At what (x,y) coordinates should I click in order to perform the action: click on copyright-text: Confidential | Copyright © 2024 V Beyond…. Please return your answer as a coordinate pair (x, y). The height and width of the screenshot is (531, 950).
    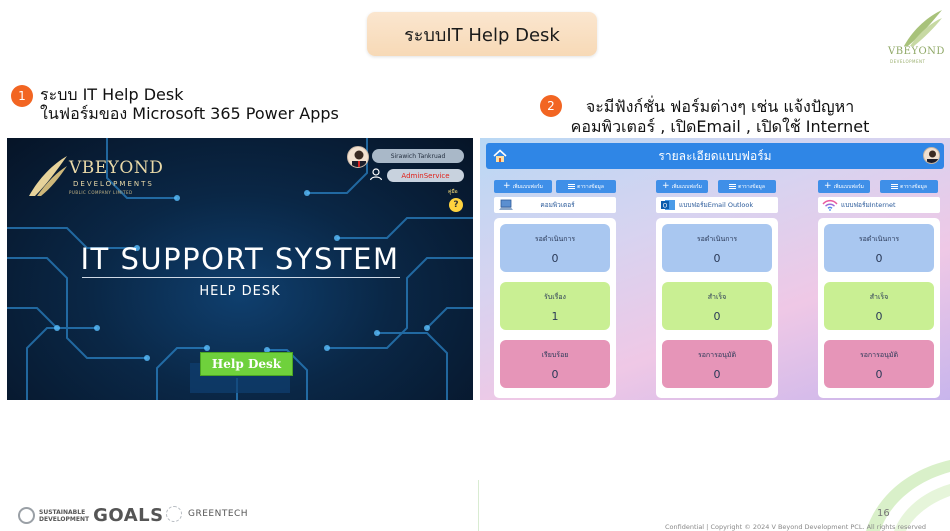
    Looking at the image, I should click on (795, 527).